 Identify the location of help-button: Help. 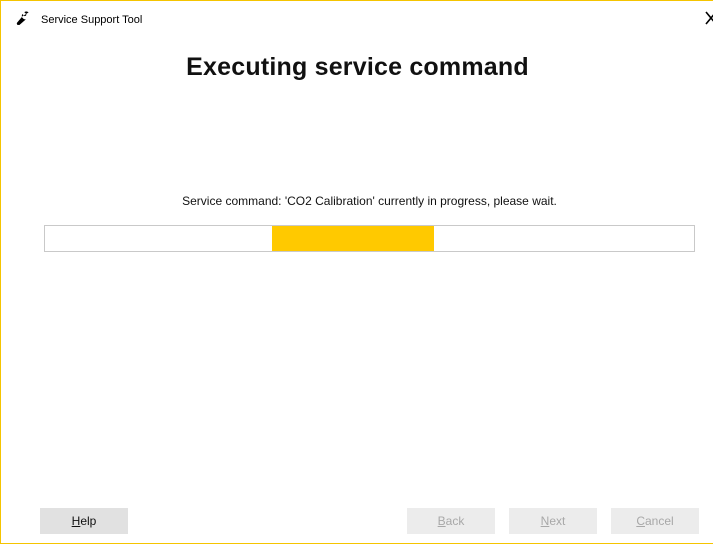
(84, 521).